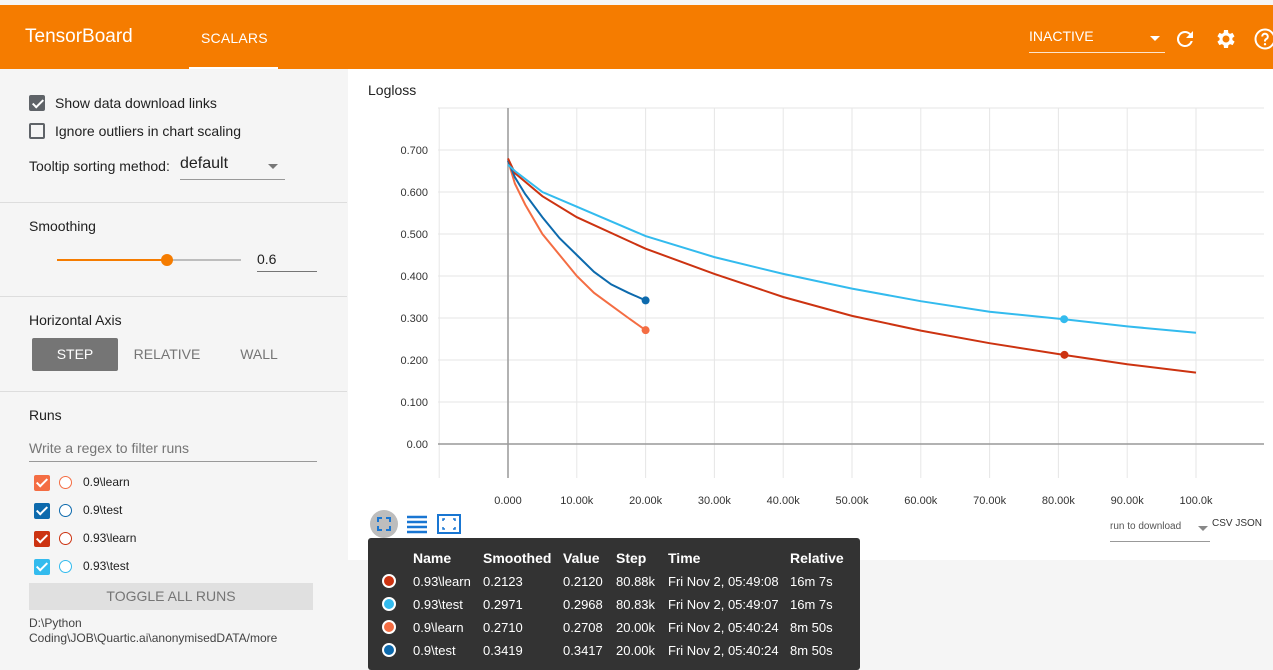 This screenshot has width=1273, height=670. What do you see at coordinates (106, 482) in the screenshot?
I see `run-name: 0.9\learn` at bounding box center [106, 482].